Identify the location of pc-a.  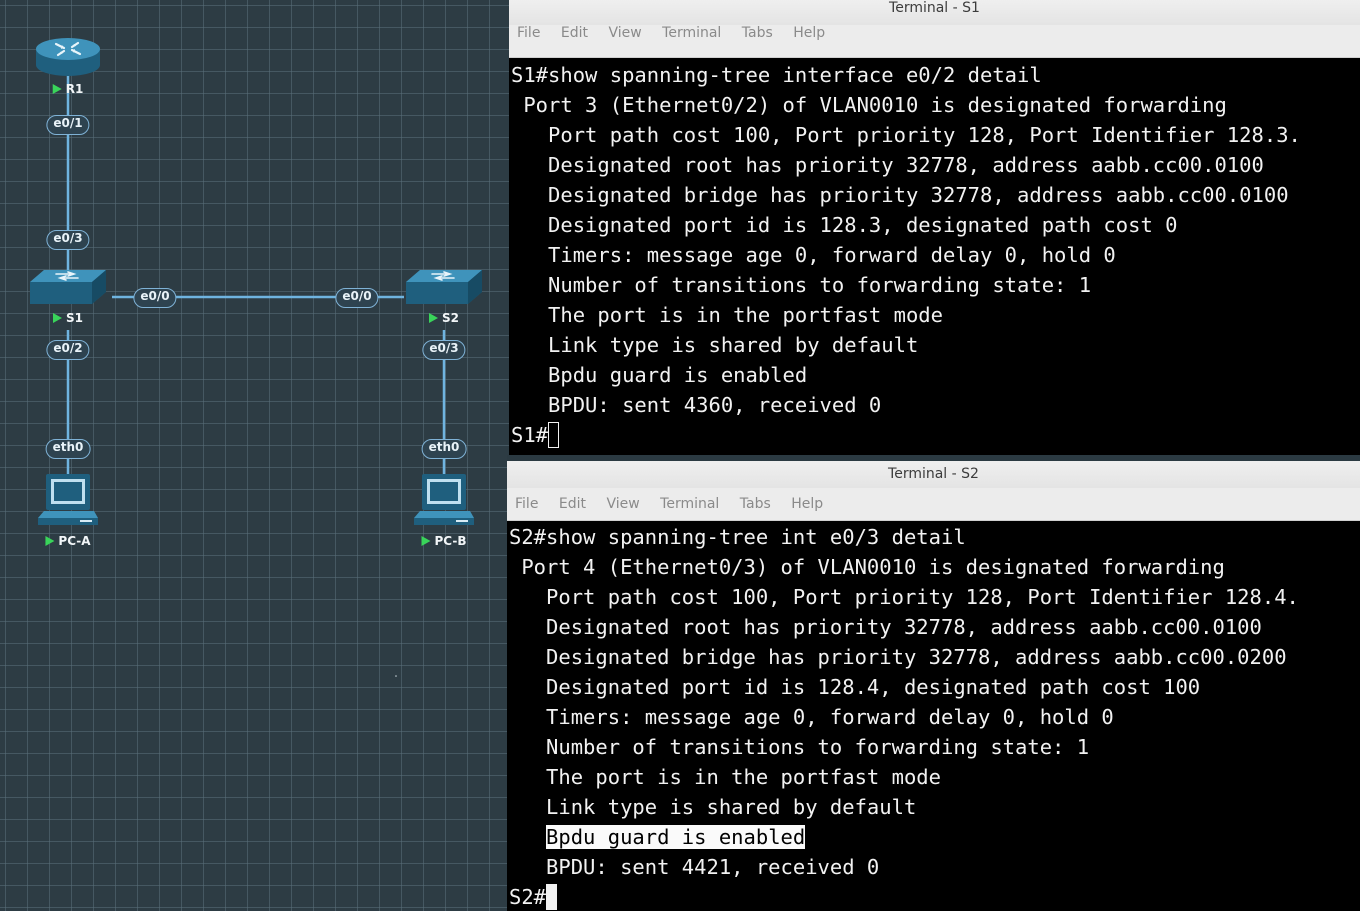
(68, 502).